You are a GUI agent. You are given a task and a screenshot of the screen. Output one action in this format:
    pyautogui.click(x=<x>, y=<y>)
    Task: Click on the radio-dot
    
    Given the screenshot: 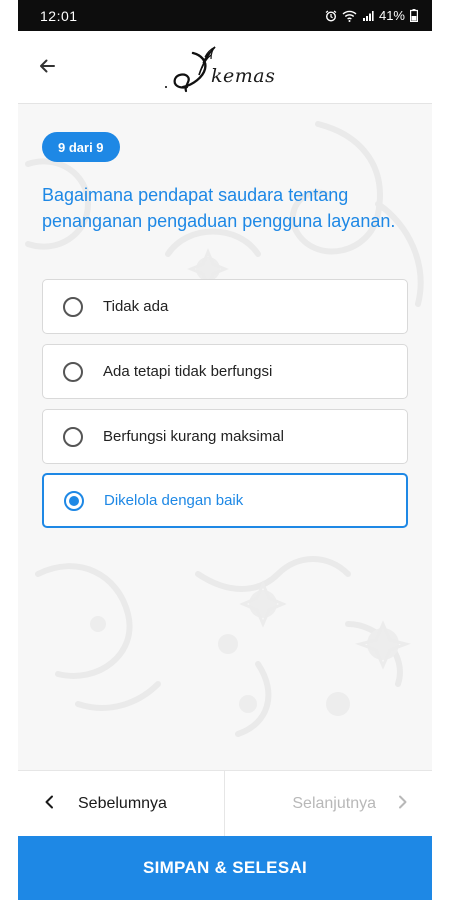 What is the action you would take?
    pyautogui.click(x=74, y=500)
    